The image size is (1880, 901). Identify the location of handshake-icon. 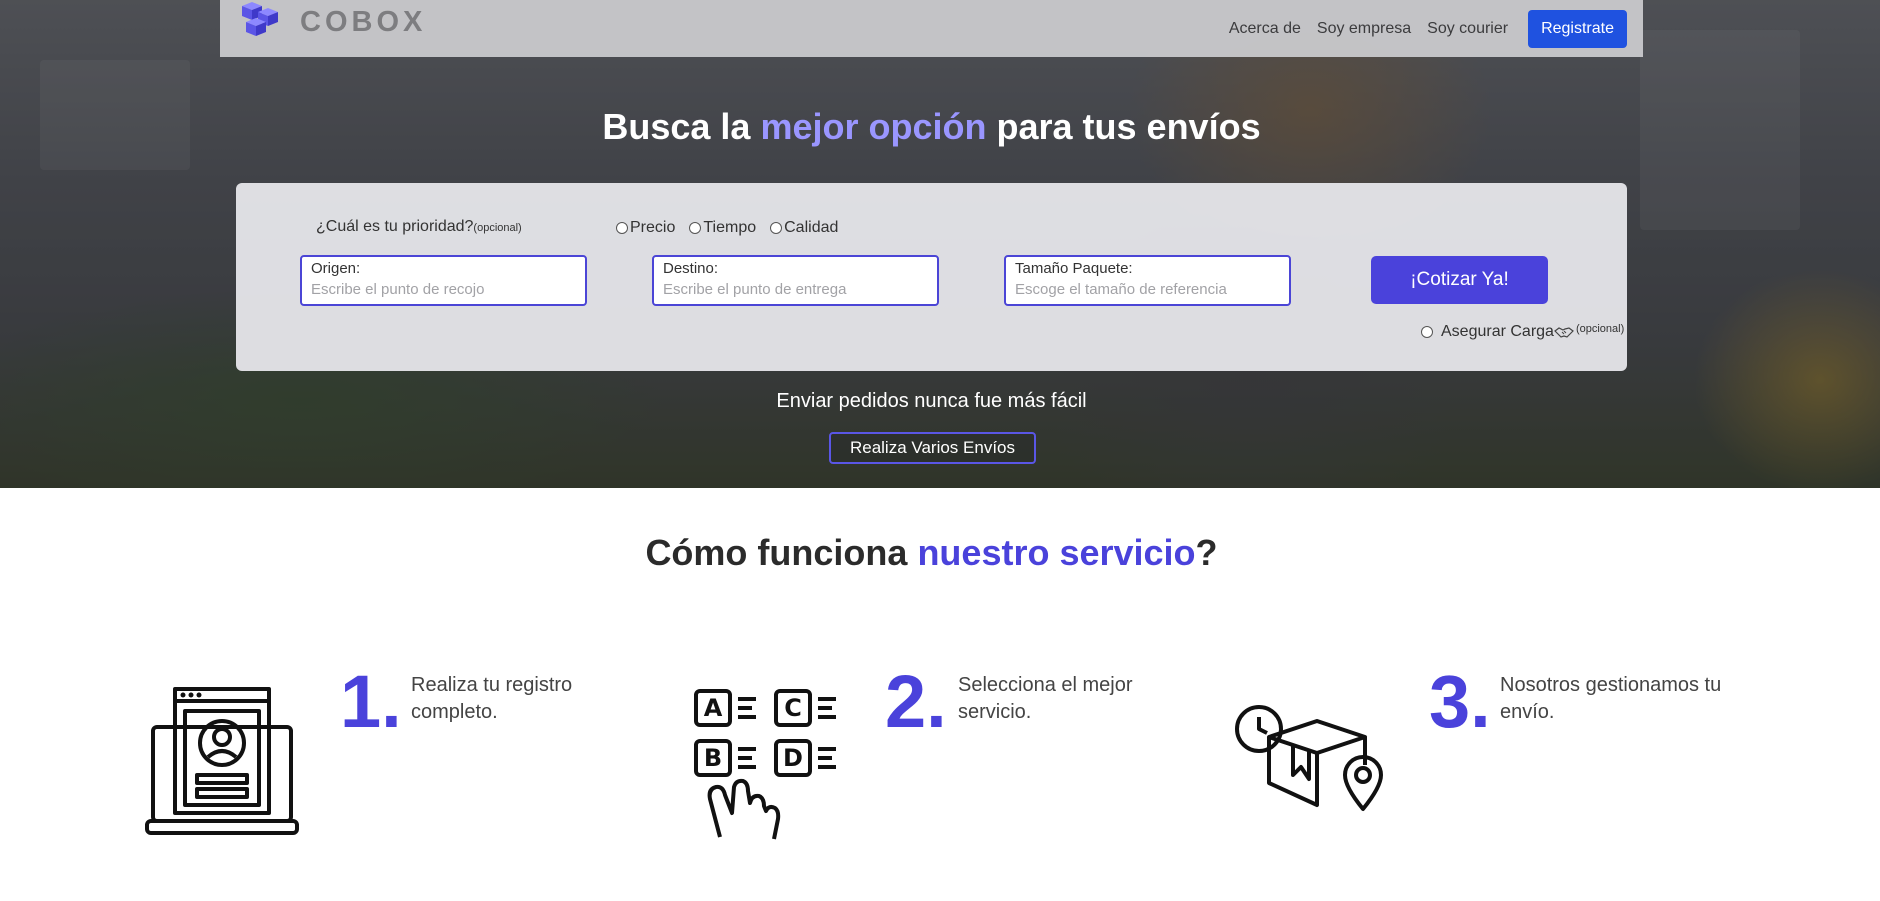
(1564, 332).